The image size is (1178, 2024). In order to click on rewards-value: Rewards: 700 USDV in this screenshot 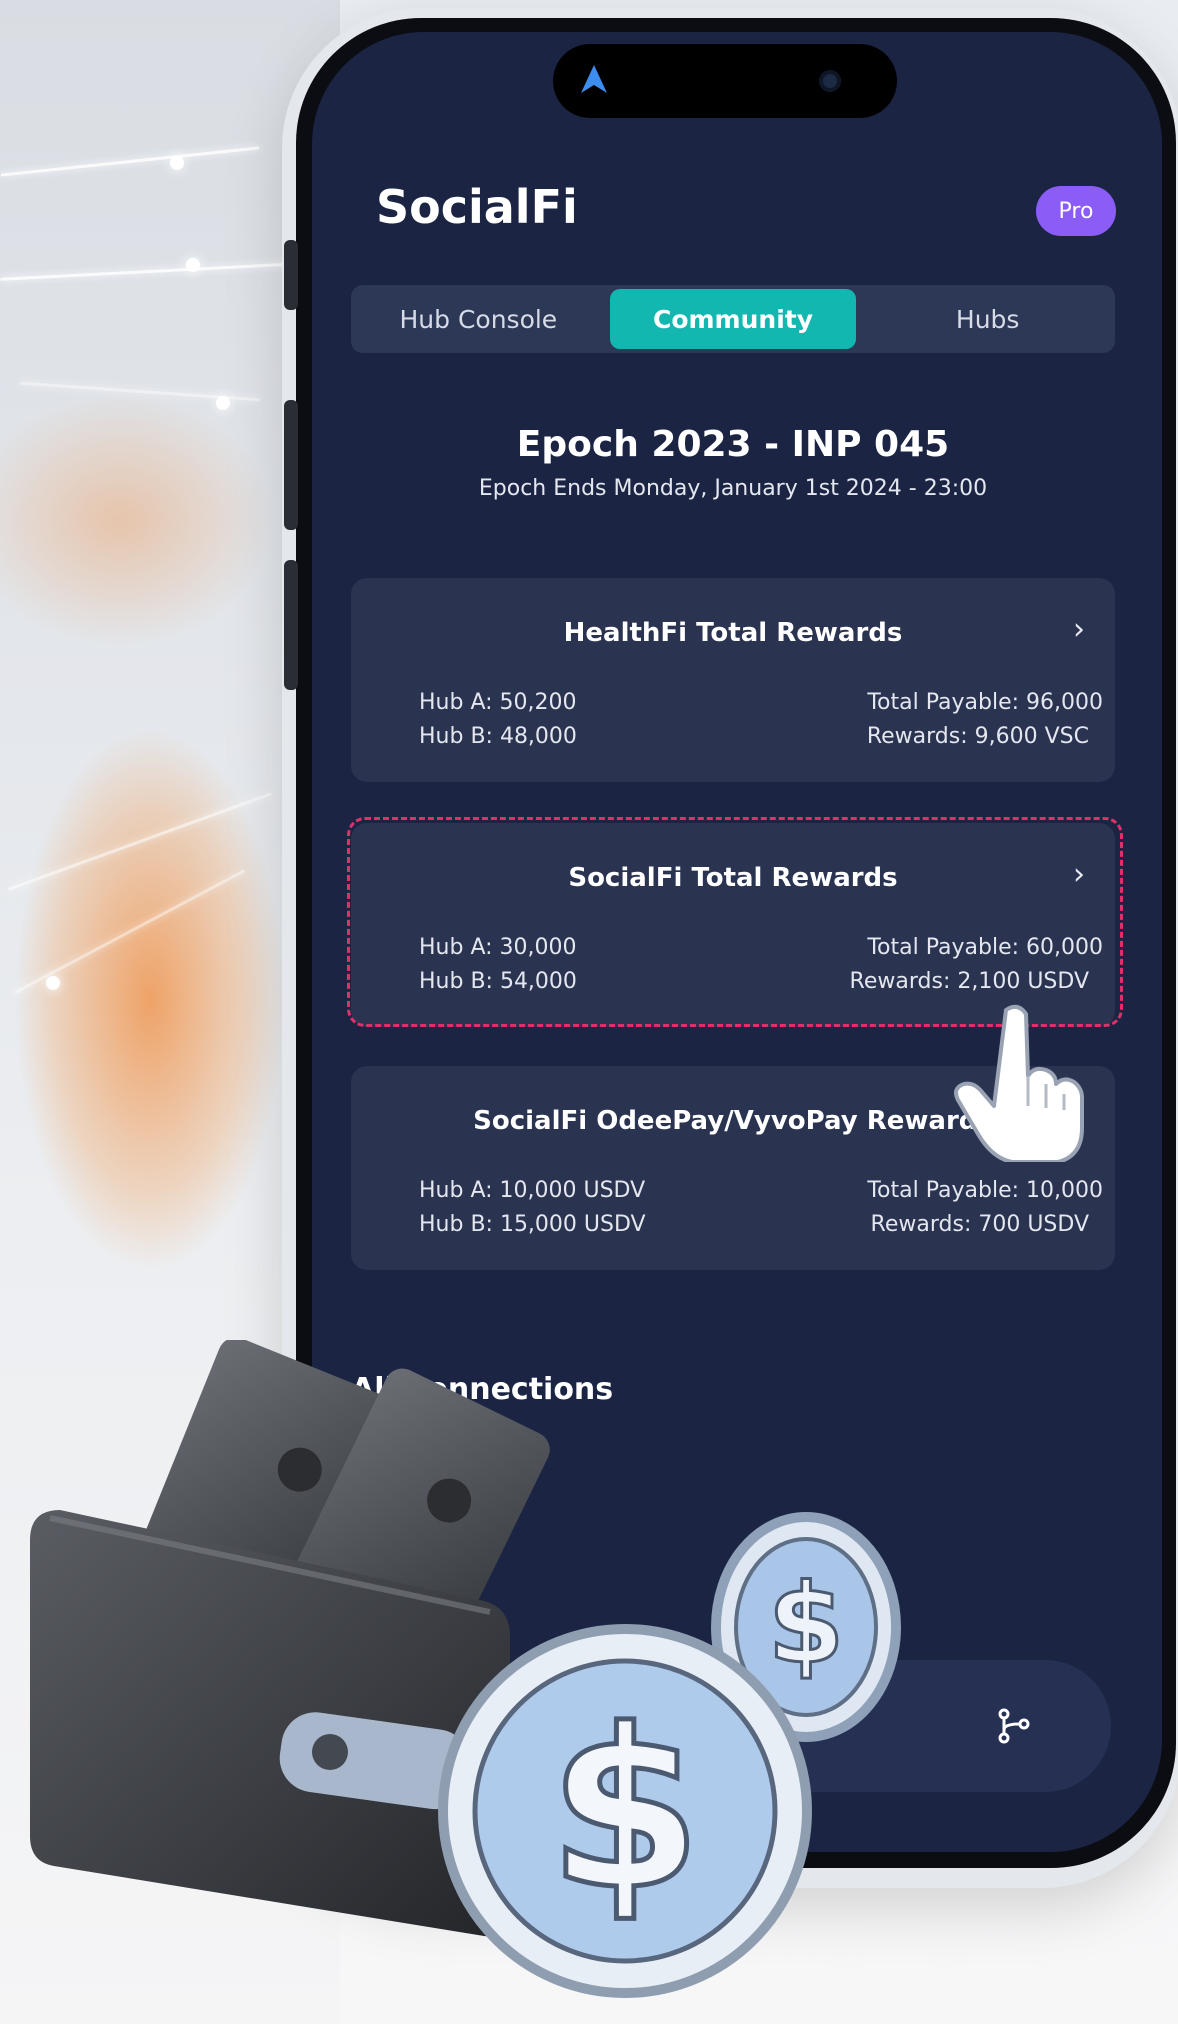, I will do `click(979, 1224)`.